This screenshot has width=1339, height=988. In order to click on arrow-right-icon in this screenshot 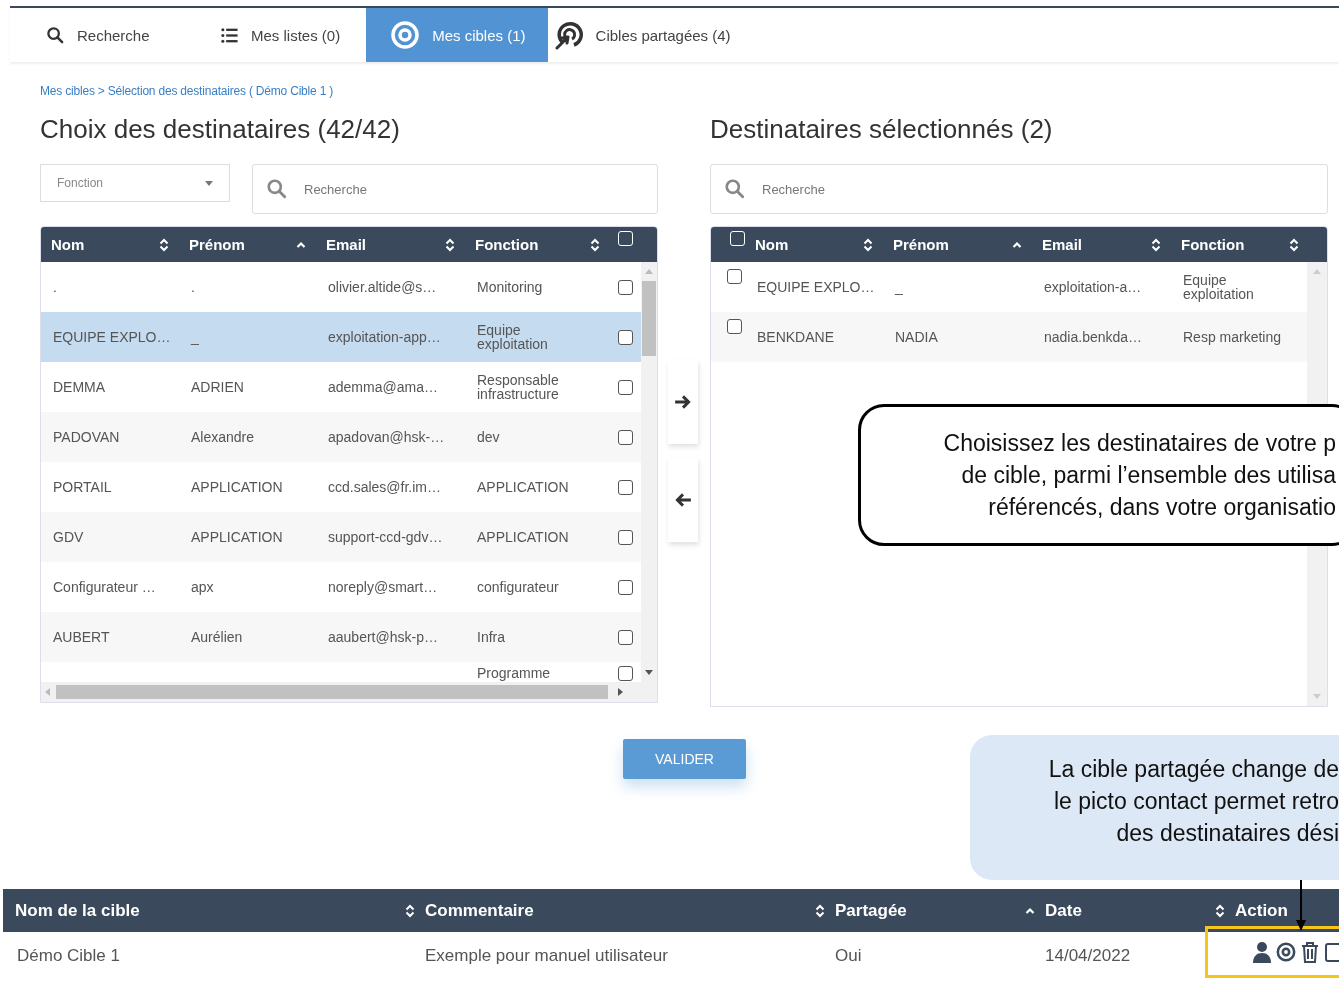, I will do `click(683, 402)`.